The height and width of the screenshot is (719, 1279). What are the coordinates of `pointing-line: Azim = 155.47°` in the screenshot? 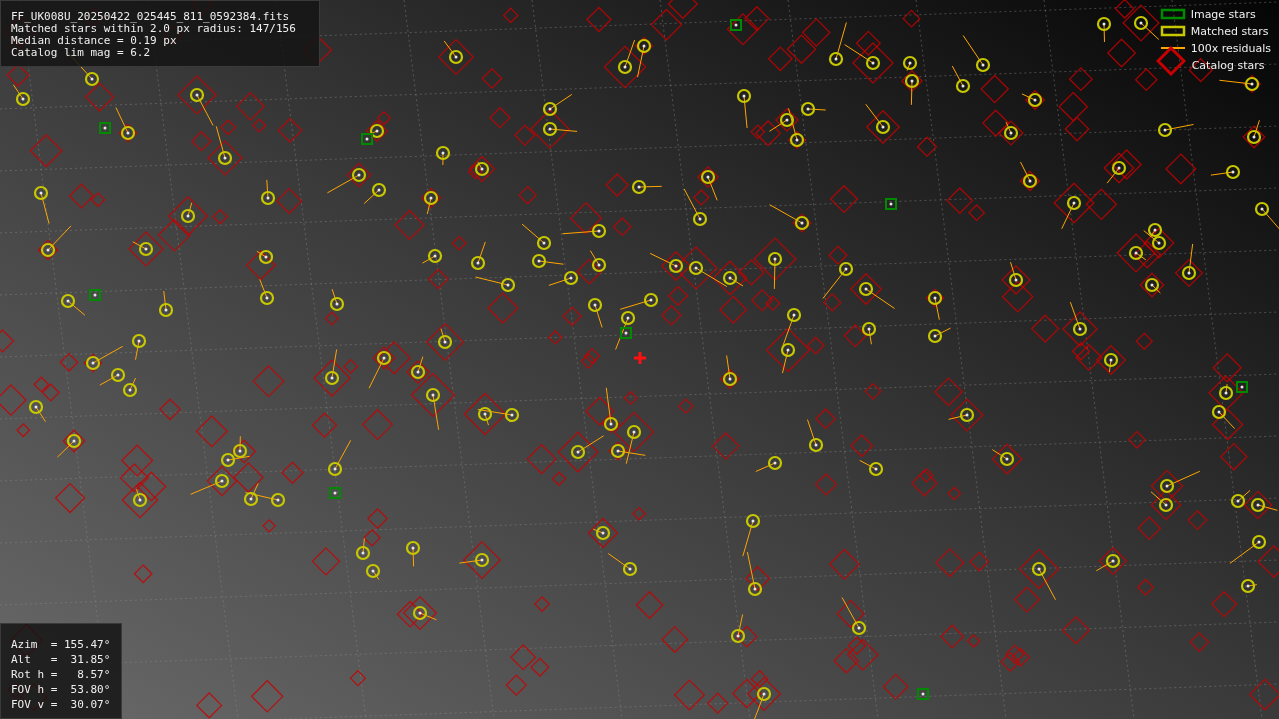 It's located at (61, 644).